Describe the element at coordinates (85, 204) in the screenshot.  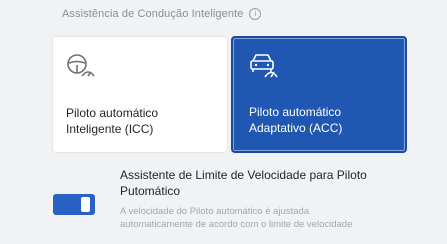
I see `toggle-knob` at that location.